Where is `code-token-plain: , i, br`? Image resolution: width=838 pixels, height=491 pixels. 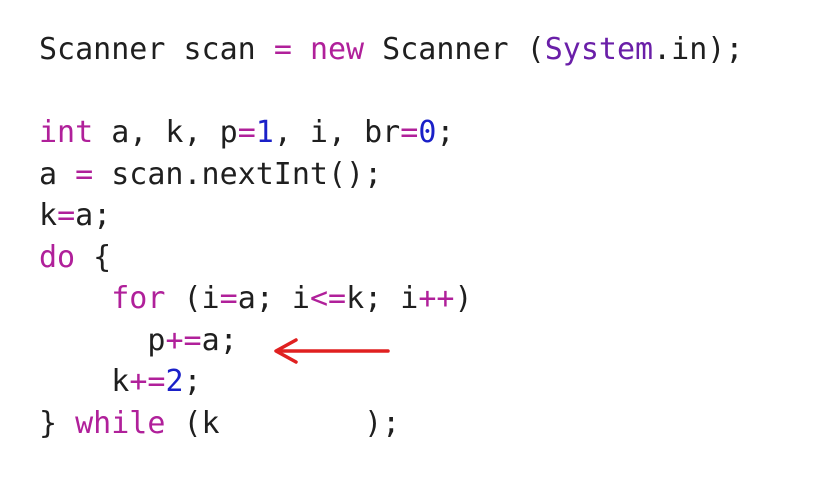
code-token-plain: , i, br is located at coordinates (337, 132).